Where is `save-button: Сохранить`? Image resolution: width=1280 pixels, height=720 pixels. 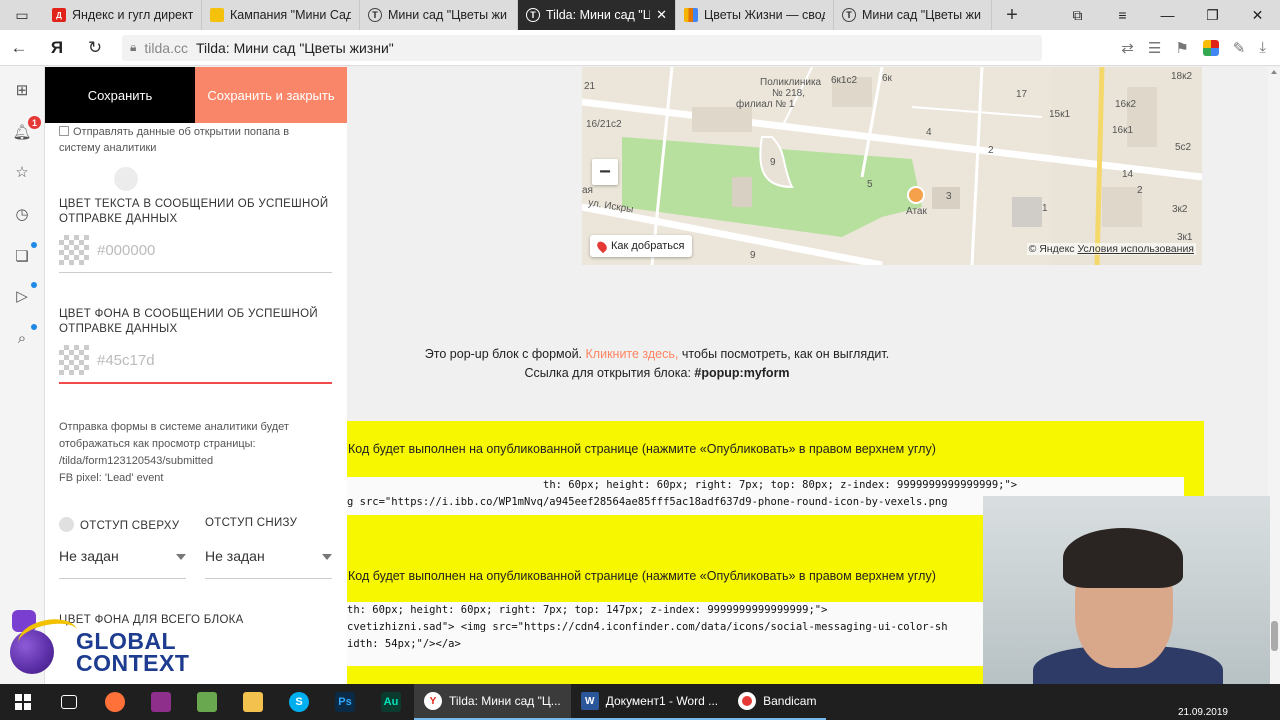
save-button: Сохранить is located at coordinates (120, 95).